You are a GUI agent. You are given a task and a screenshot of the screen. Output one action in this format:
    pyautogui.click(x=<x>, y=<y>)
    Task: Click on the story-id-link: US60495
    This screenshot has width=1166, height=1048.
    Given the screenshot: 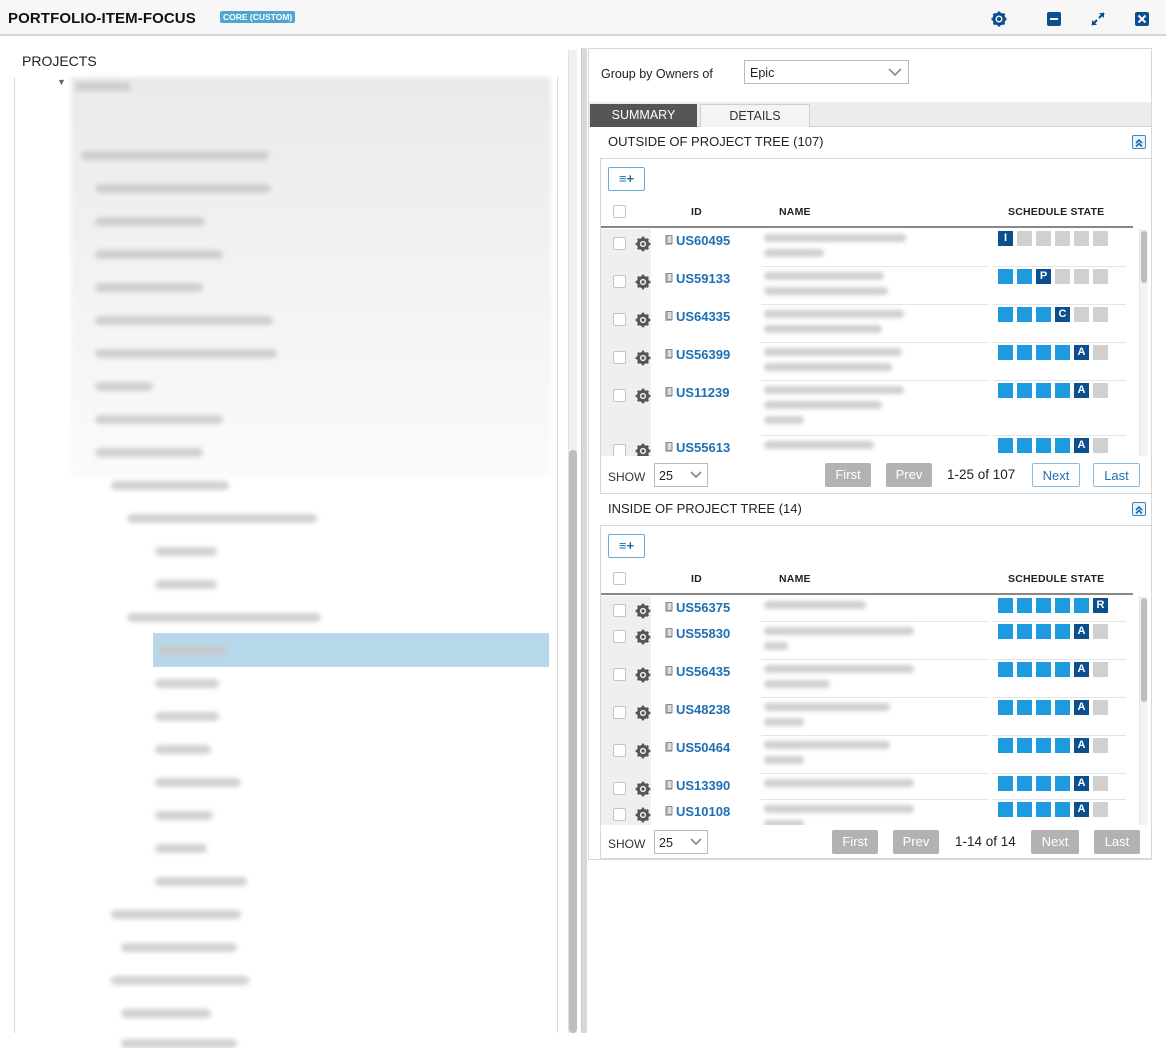 What is the action you would take?
    pyautogui.click(x=703, y=240)
    